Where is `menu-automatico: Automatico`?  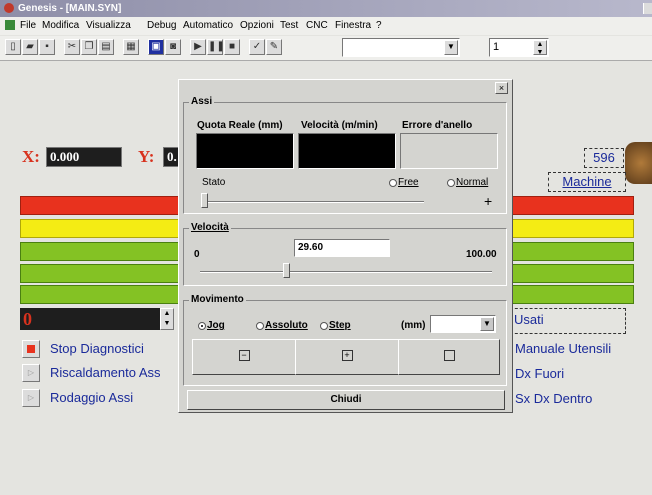 menu-automatico: Automatico is located at coordinates (208, 25).